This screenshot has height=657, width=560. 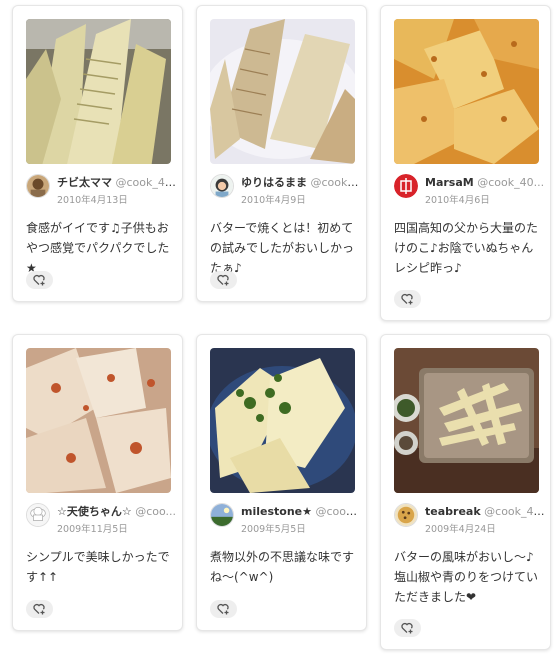 I want to click on user-name: チビ太ママ, so click(x=84, y=182).